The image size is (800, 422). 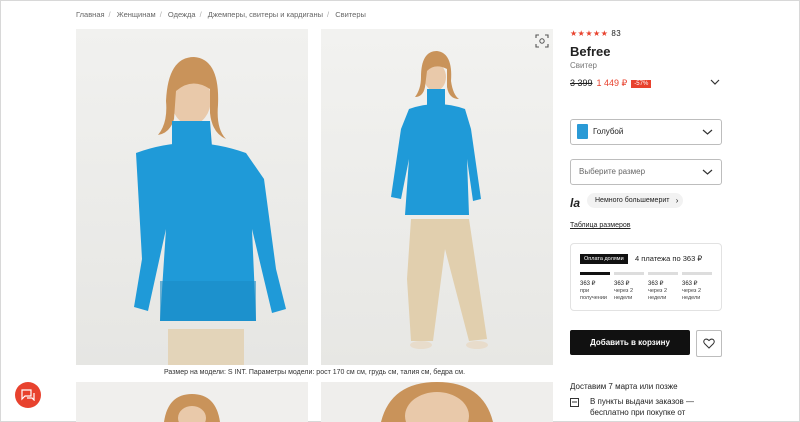 What do you see at coordinates (669, 258) in the screenshot?
I see `installment-text: 4 платежа по 363 ₽` at bounding box center [669, 258].